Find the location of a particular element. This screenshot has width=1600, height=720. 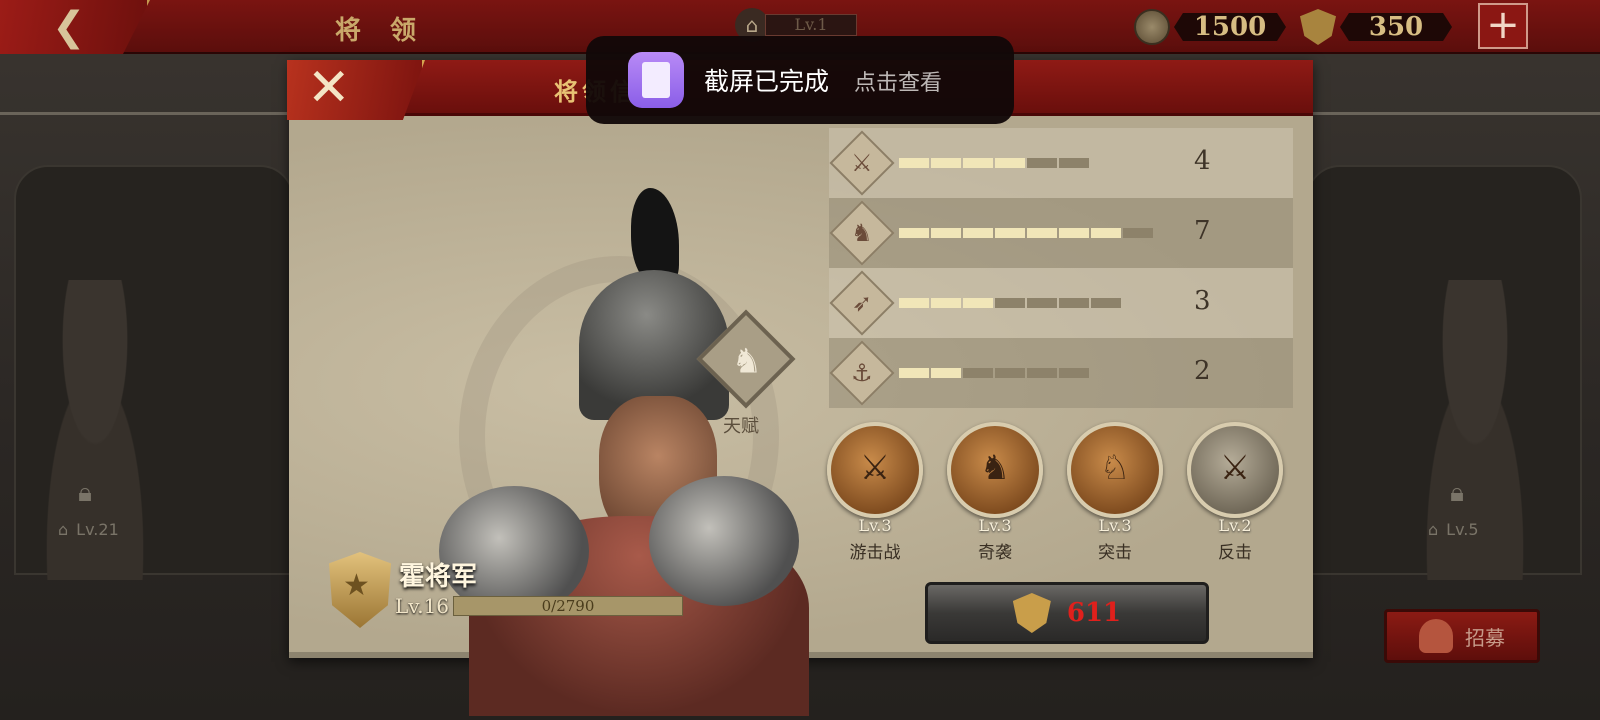

skill-name: 突击 is located at coordinates (1115, 553).